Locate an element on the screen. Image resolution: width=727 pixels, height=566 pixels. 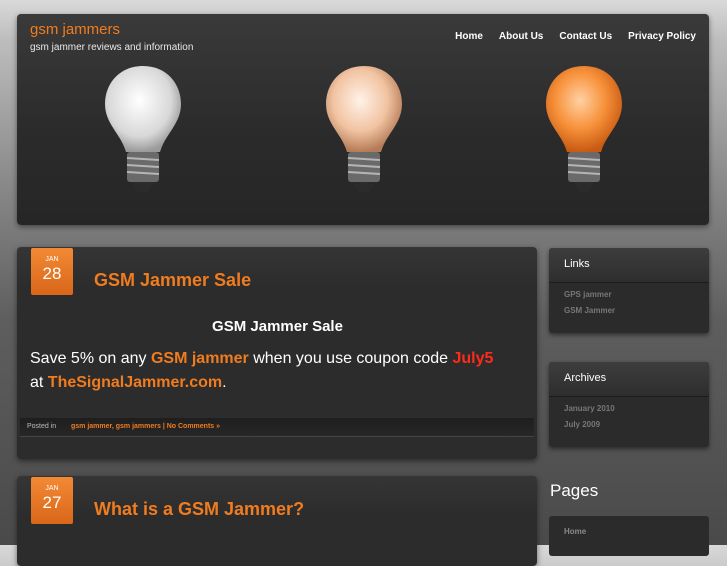
date-badge: JAN 27 is located at coordinates (52, 500).